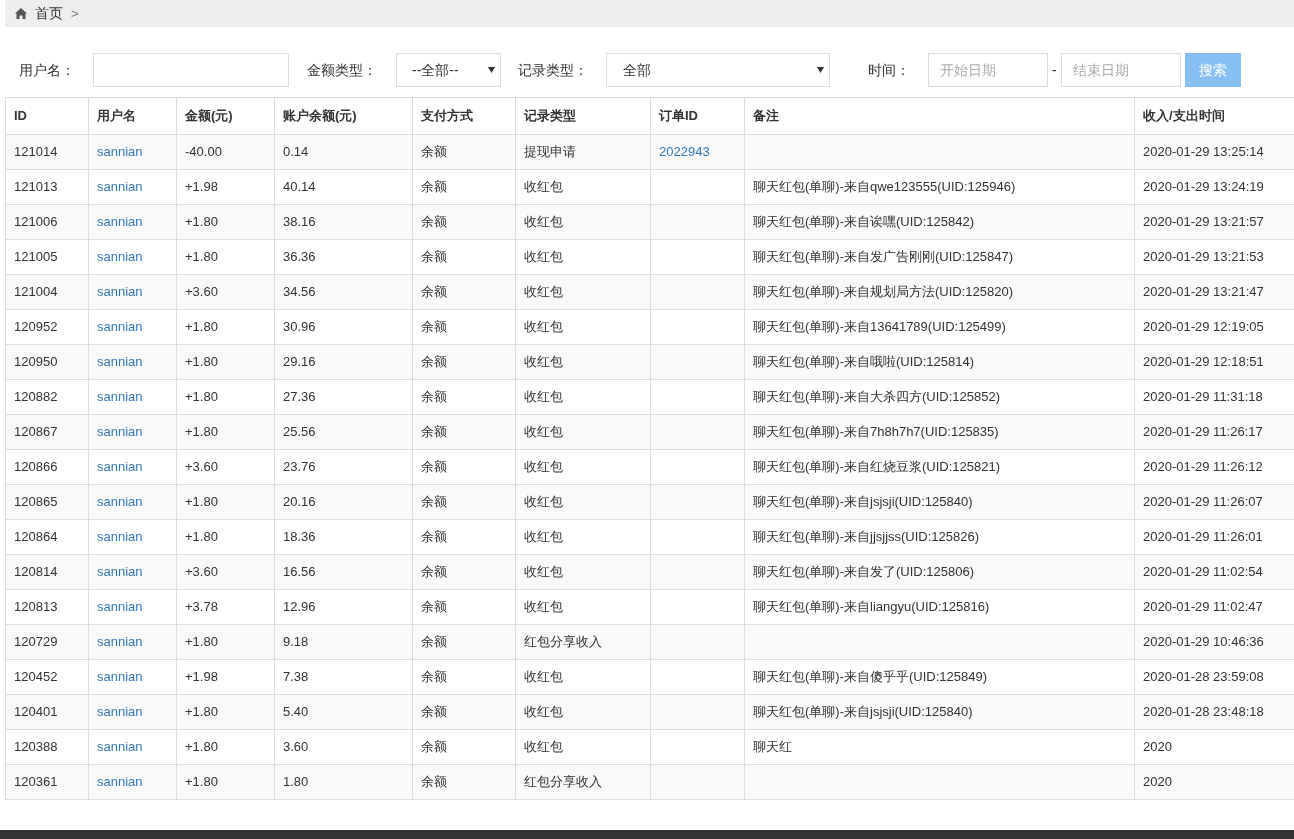  I want to click on time-cell: 2020-01-29 13:21:53, so click(1203, 257).